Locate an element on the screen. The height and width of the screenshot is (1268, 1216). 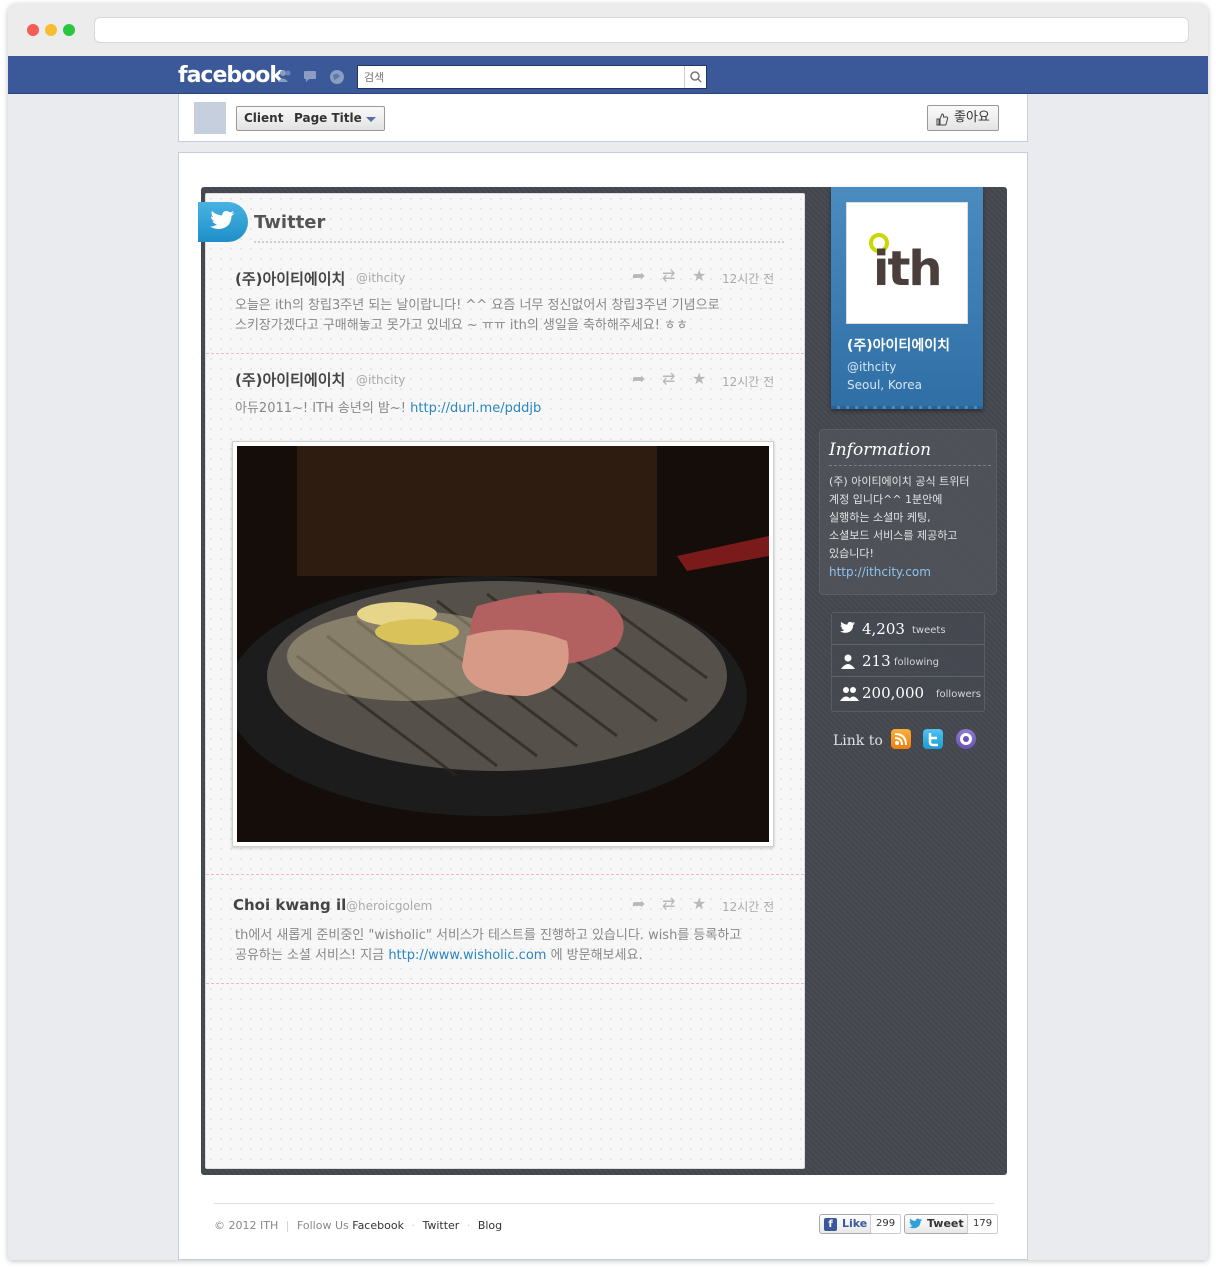
facebook-logo: facebook is located at coordinates (231, 75).